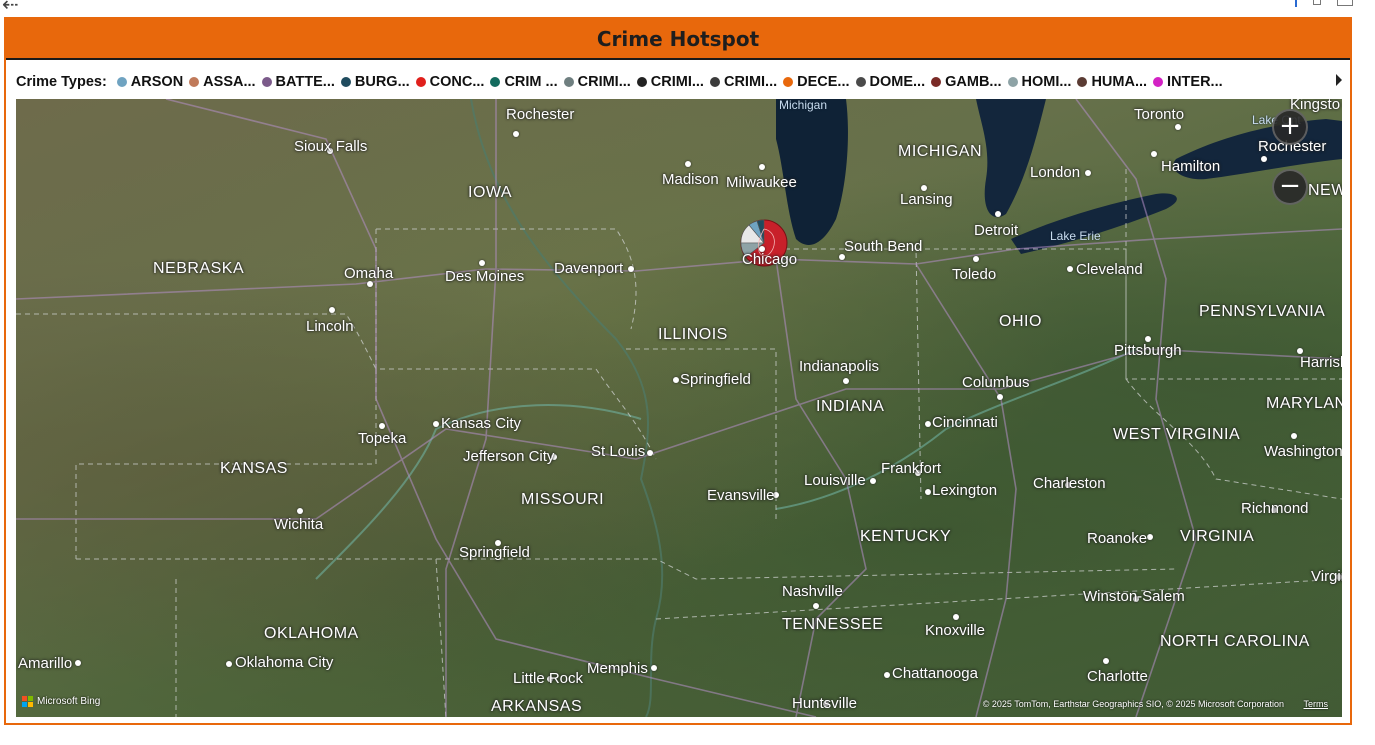 The image size is (1375, 745). Describe the element at coordinates (537, 706) in the screenshot. I see `state-label: ARKANSAS` at that location.